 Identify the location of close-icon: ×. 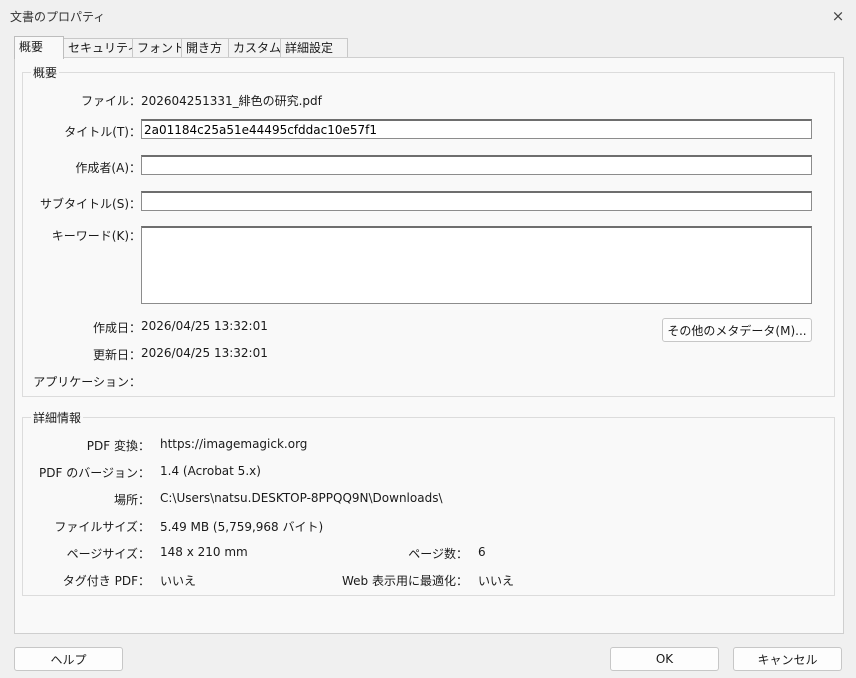
(838, 16).